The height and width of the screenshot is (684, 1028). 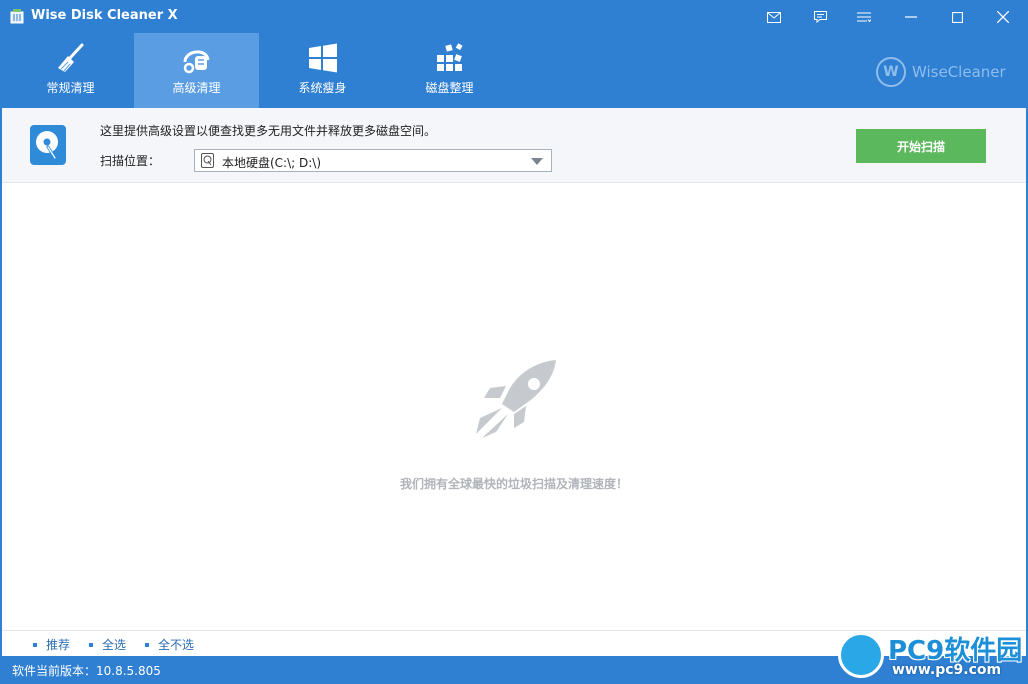 What do you see at coordinates (114, 645) in the screenshot?
I see `link-label: 全选` at bounding box center [114, 645].